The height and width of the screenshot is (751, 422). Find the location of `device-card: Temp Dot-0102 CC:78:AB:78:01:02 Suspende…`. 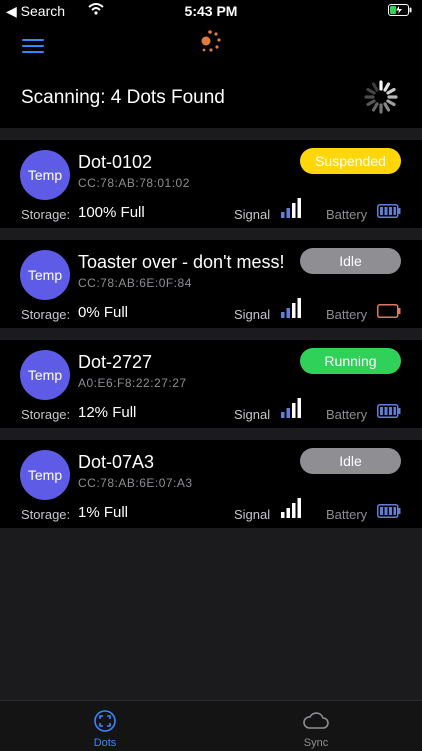

device-card: Temp Dot-0102 CC:78:AB:78:01:02 Suspende… is located at coordinates (211, 184).